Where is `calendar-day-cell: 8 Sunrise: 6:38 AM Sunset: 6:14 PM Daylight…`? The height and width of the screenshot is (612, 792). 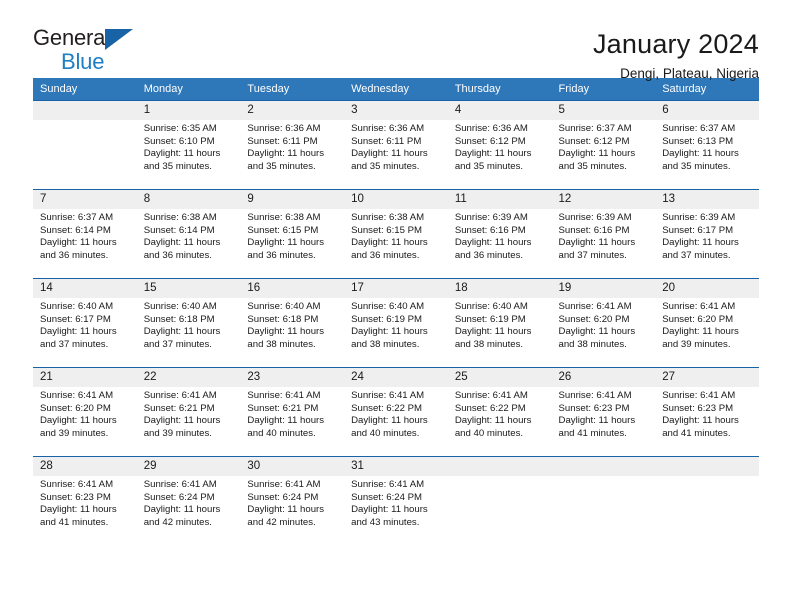
calendar-day-cell: 8 Sunrise: 6:38 AM Sunset: 6:14 PM Daylight… is located at coordinates (188, 234).